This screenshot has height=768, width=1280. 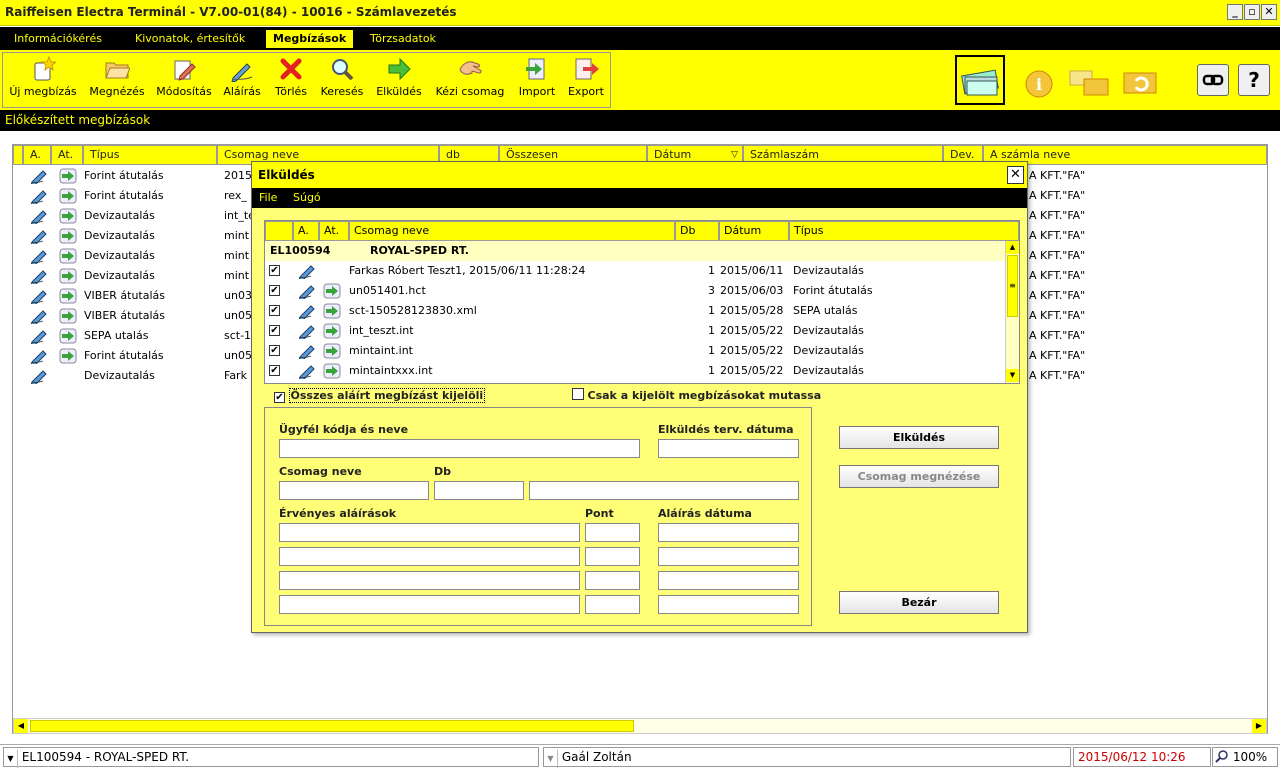 What do you see at coordinates (117, 70) in the screenshot?
I see `folder-open-icon` at bounding box center [117, 70].